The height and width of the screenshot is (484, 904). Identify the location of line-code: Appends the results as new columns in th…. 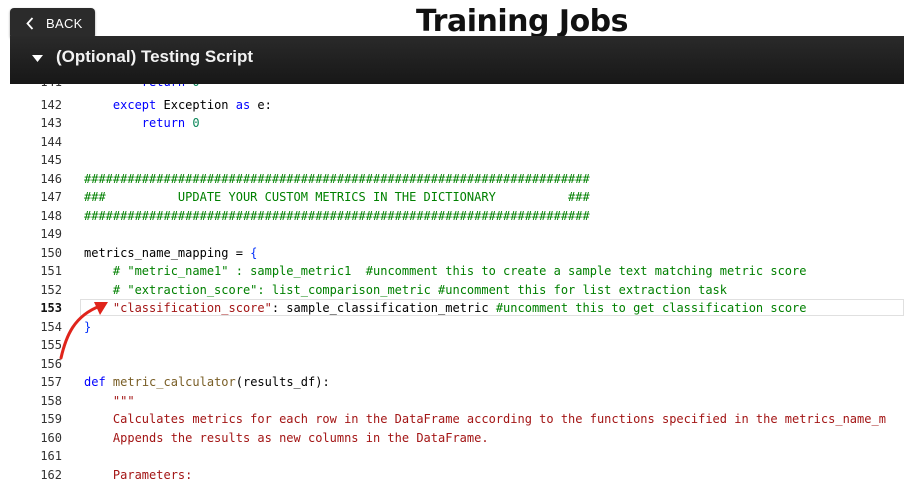
(286, 437).